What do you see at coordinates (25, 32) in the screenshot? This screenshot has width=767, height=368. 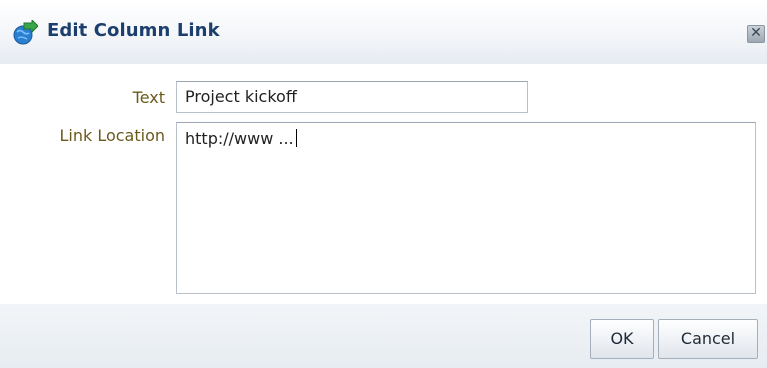 I see `link-globe-arrow-icon` at bounding box center [25, 32].